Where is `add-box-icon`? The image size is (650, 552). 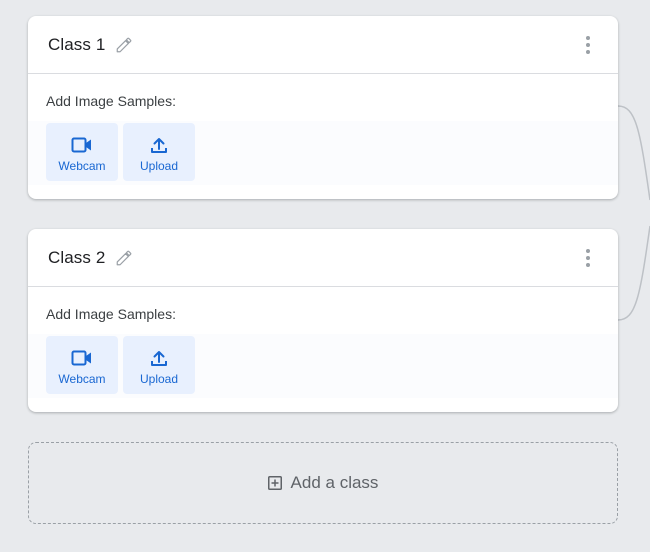
add-box-icon is located at coordinates (274, 483).